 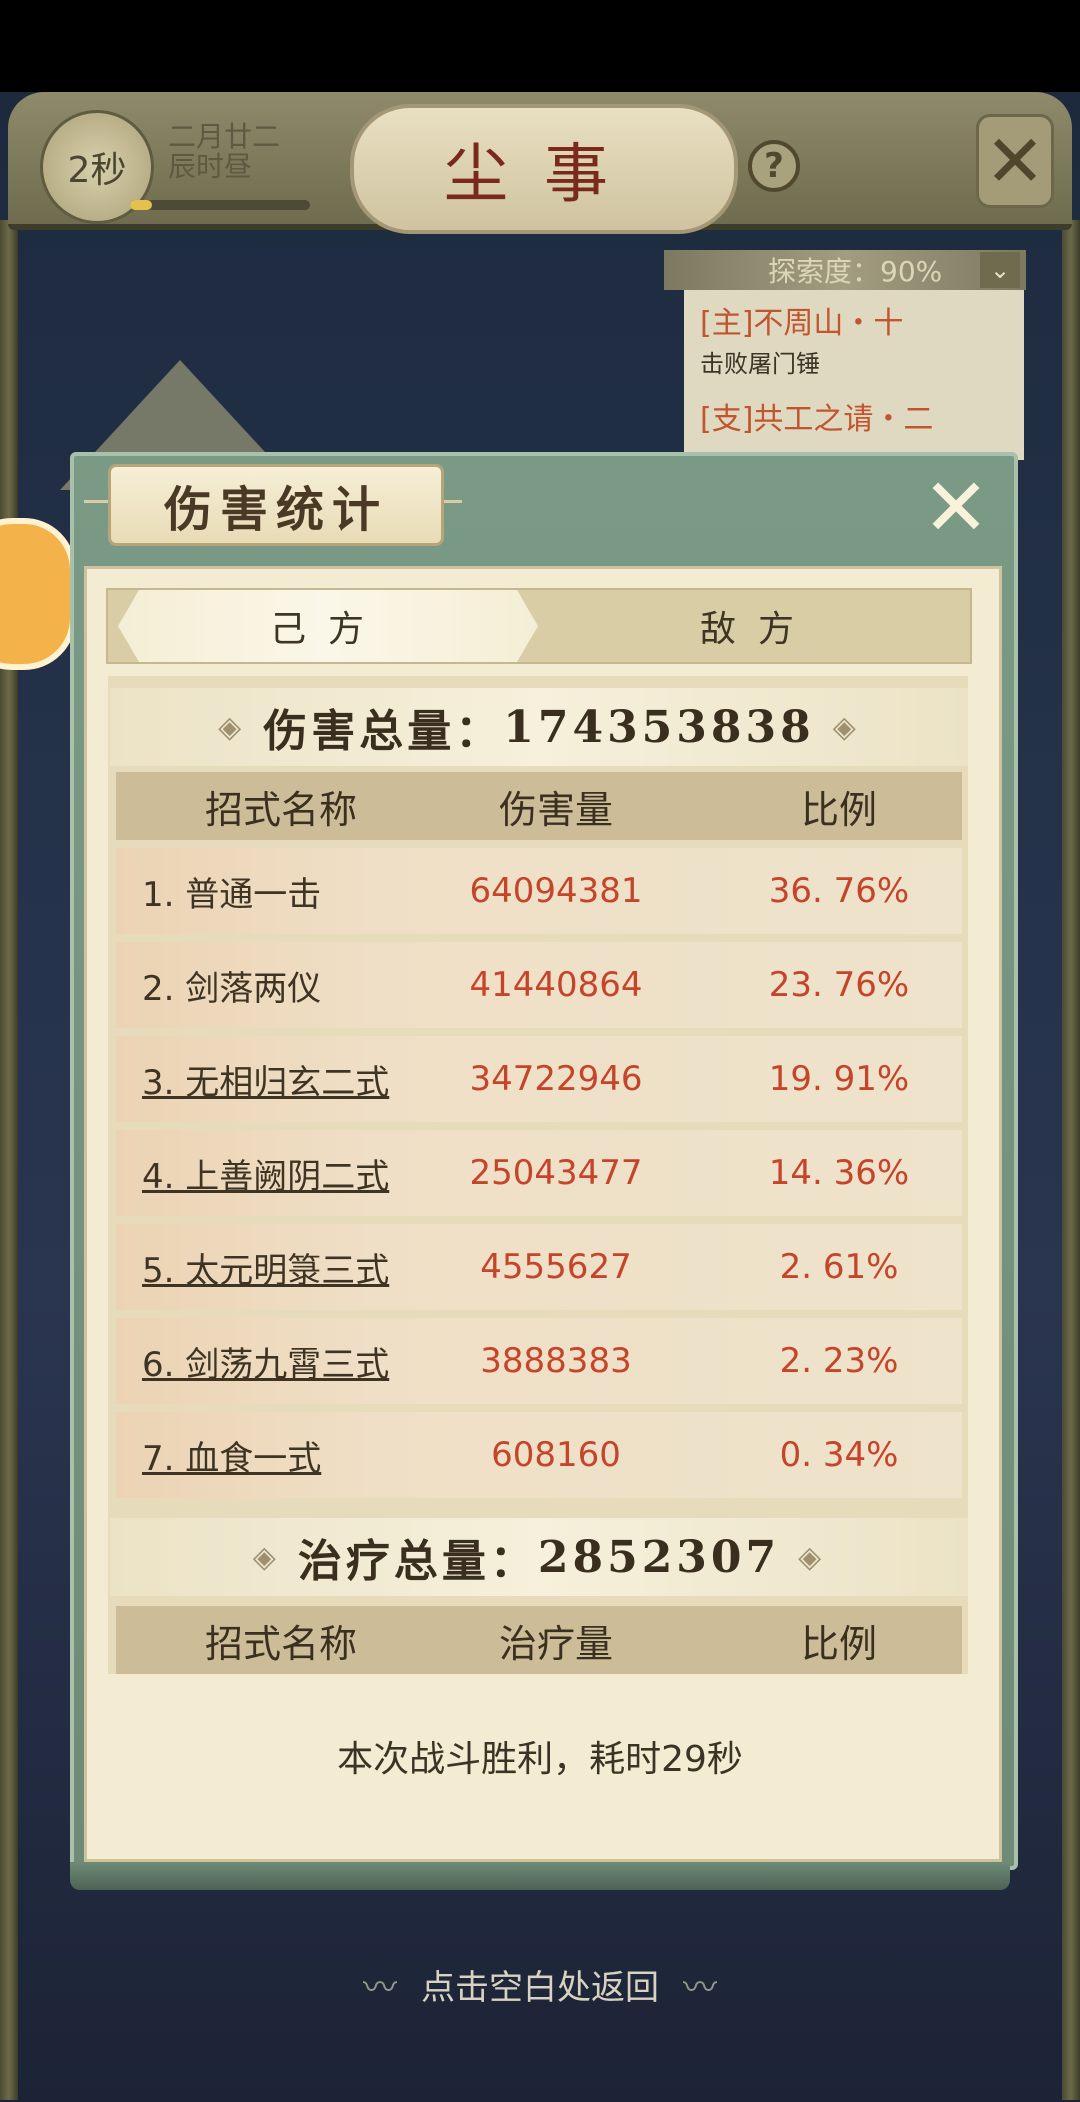 What do you see at coordinates (555, 1643) in the screenshot?
I see `column-healing: 治疗量` at bounding box center [555, 1643].